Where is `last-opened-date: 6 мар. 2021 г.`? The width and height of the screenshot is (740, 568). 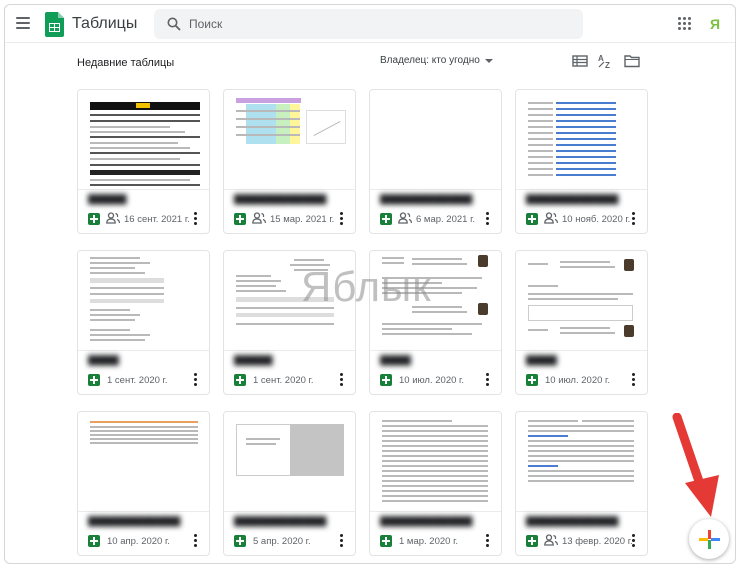
last-opened-date: 6 мар. 2021 г. is located at coordinates (446, 219).